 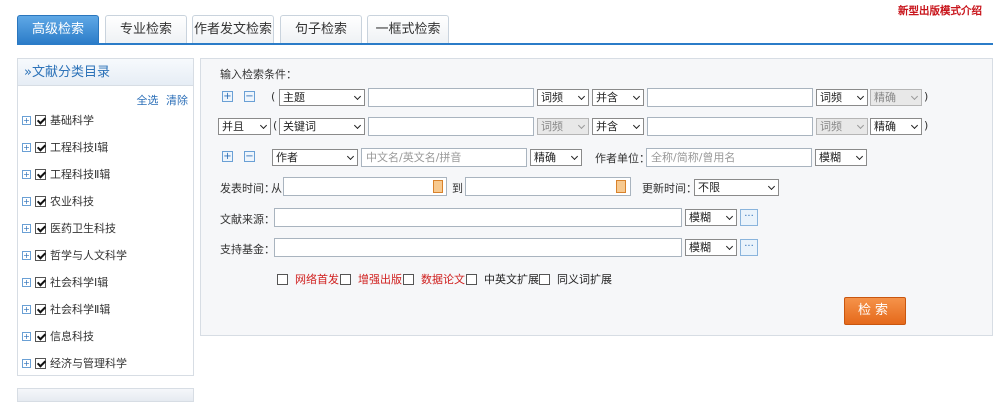 I want to click on field-select-1: 主题, so click(x=322, y=97).